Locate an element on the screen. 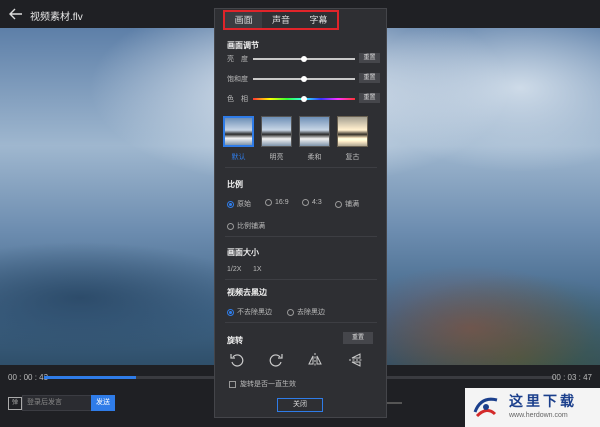  rotate-always-apply: 旋转是否一直生效 is located at coordinates (262, 384).